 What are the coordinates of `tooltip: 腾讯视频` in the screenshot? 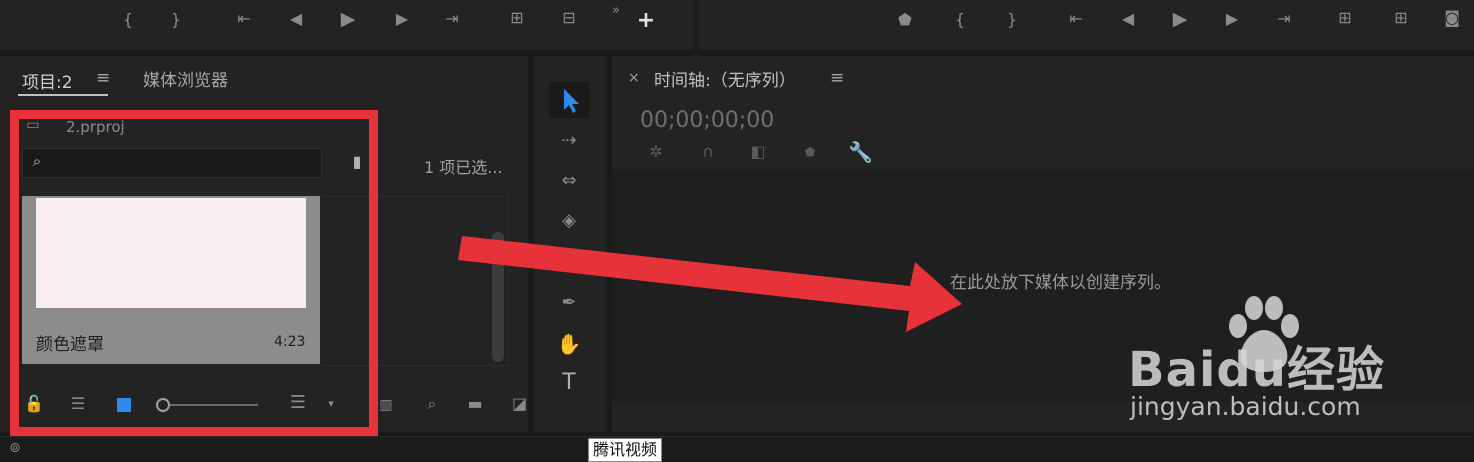 It's located at (625, 450).